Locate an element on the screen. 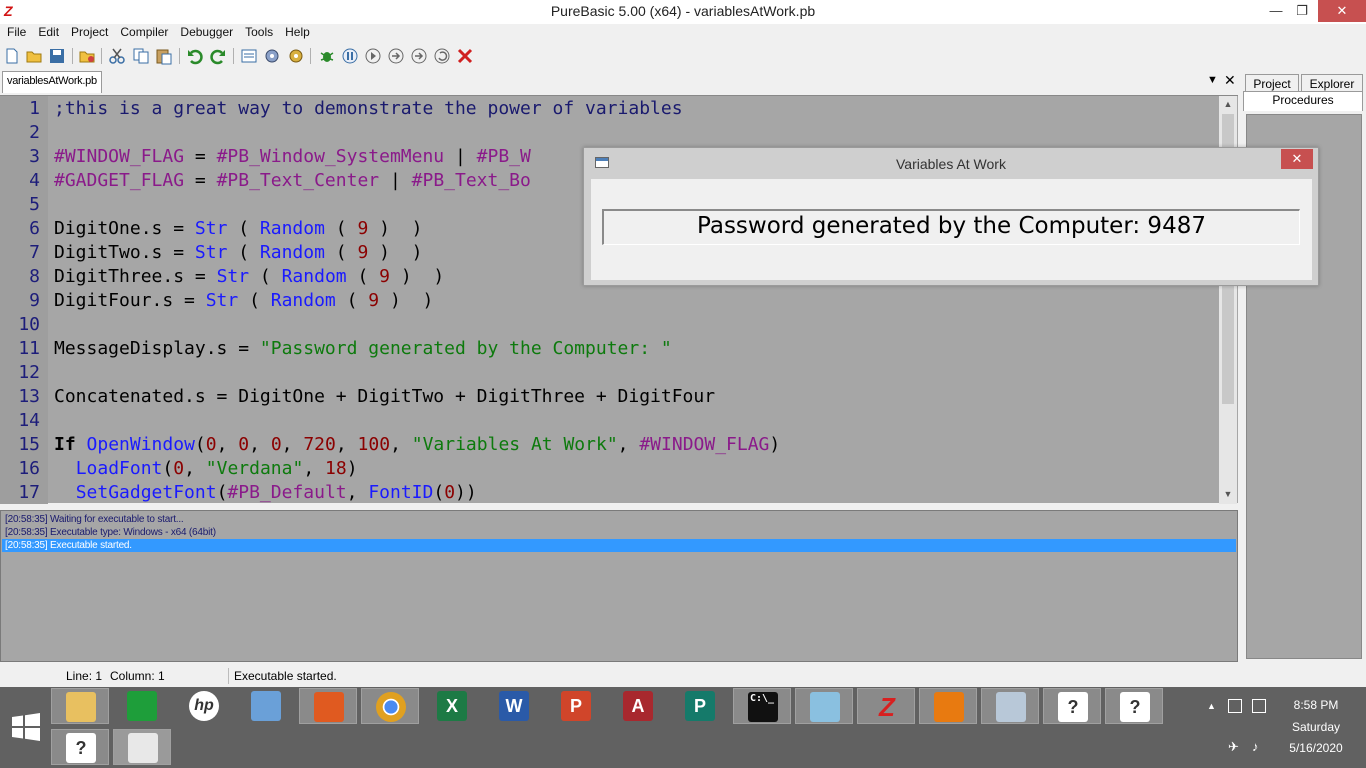  taskbar-word: W is located at coordinates (514, 706).